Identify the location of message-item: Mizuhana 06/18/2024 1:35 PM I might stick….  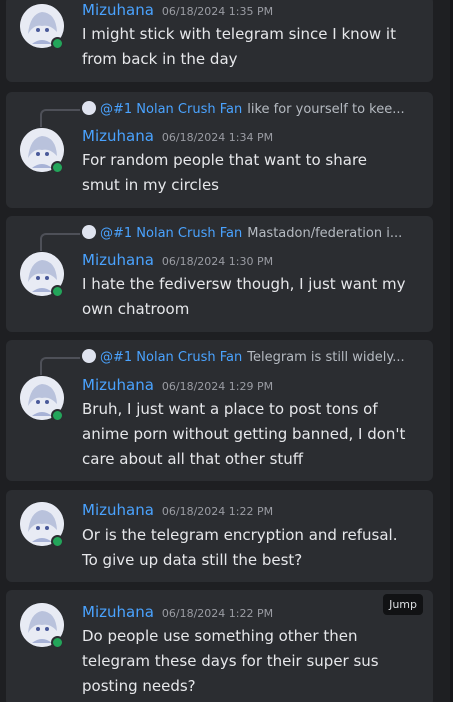
(219, 41).